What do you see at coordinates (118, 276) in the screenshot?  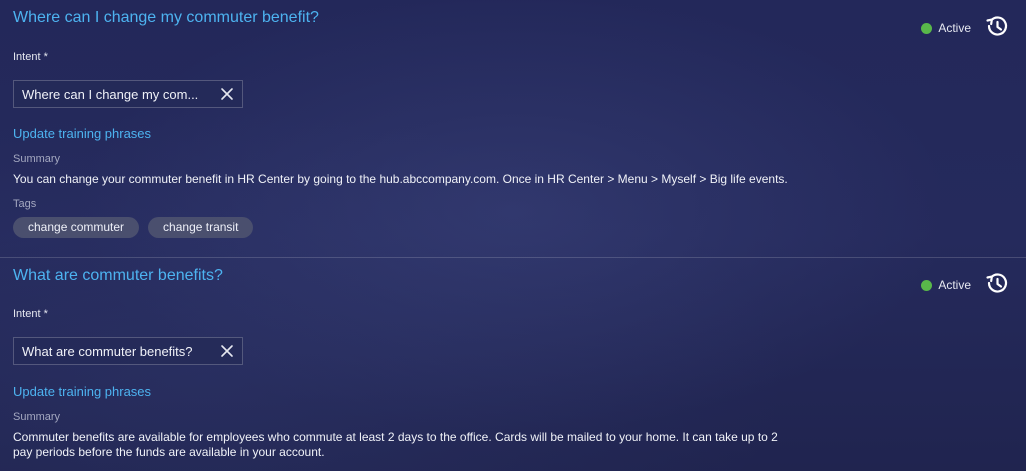 I see `faq-title: What are commuter benefits?` at bounding box center [118, 276].